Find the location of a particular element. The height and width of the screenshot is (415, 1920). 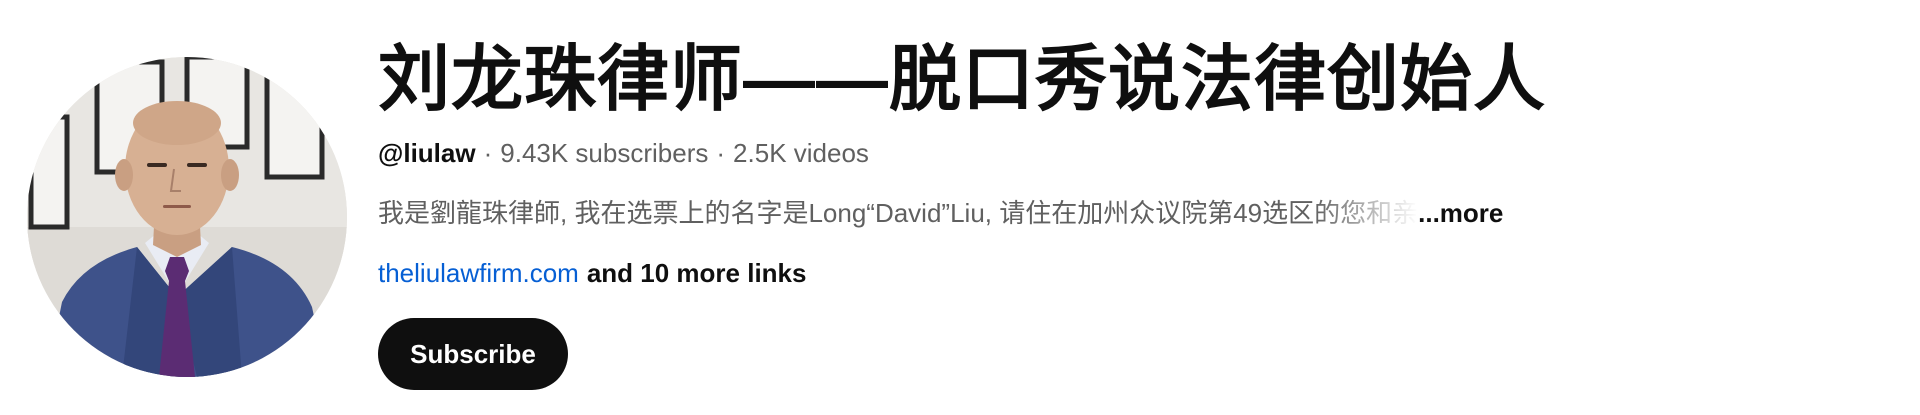

channel-avatar is located at coordinates (187, 217).